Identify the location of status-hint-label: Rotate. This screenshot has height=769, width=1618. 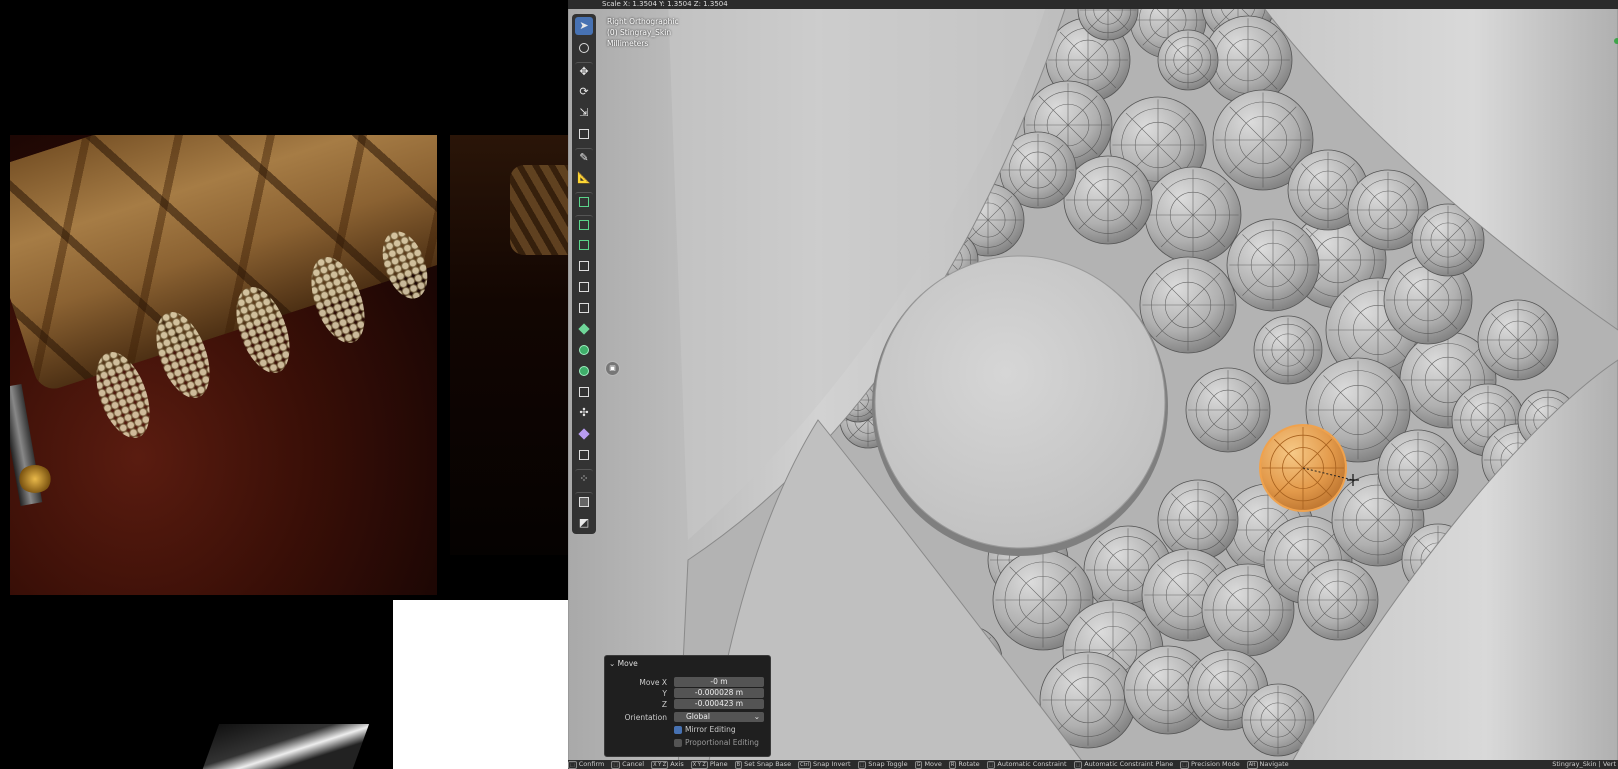
(969, 764).